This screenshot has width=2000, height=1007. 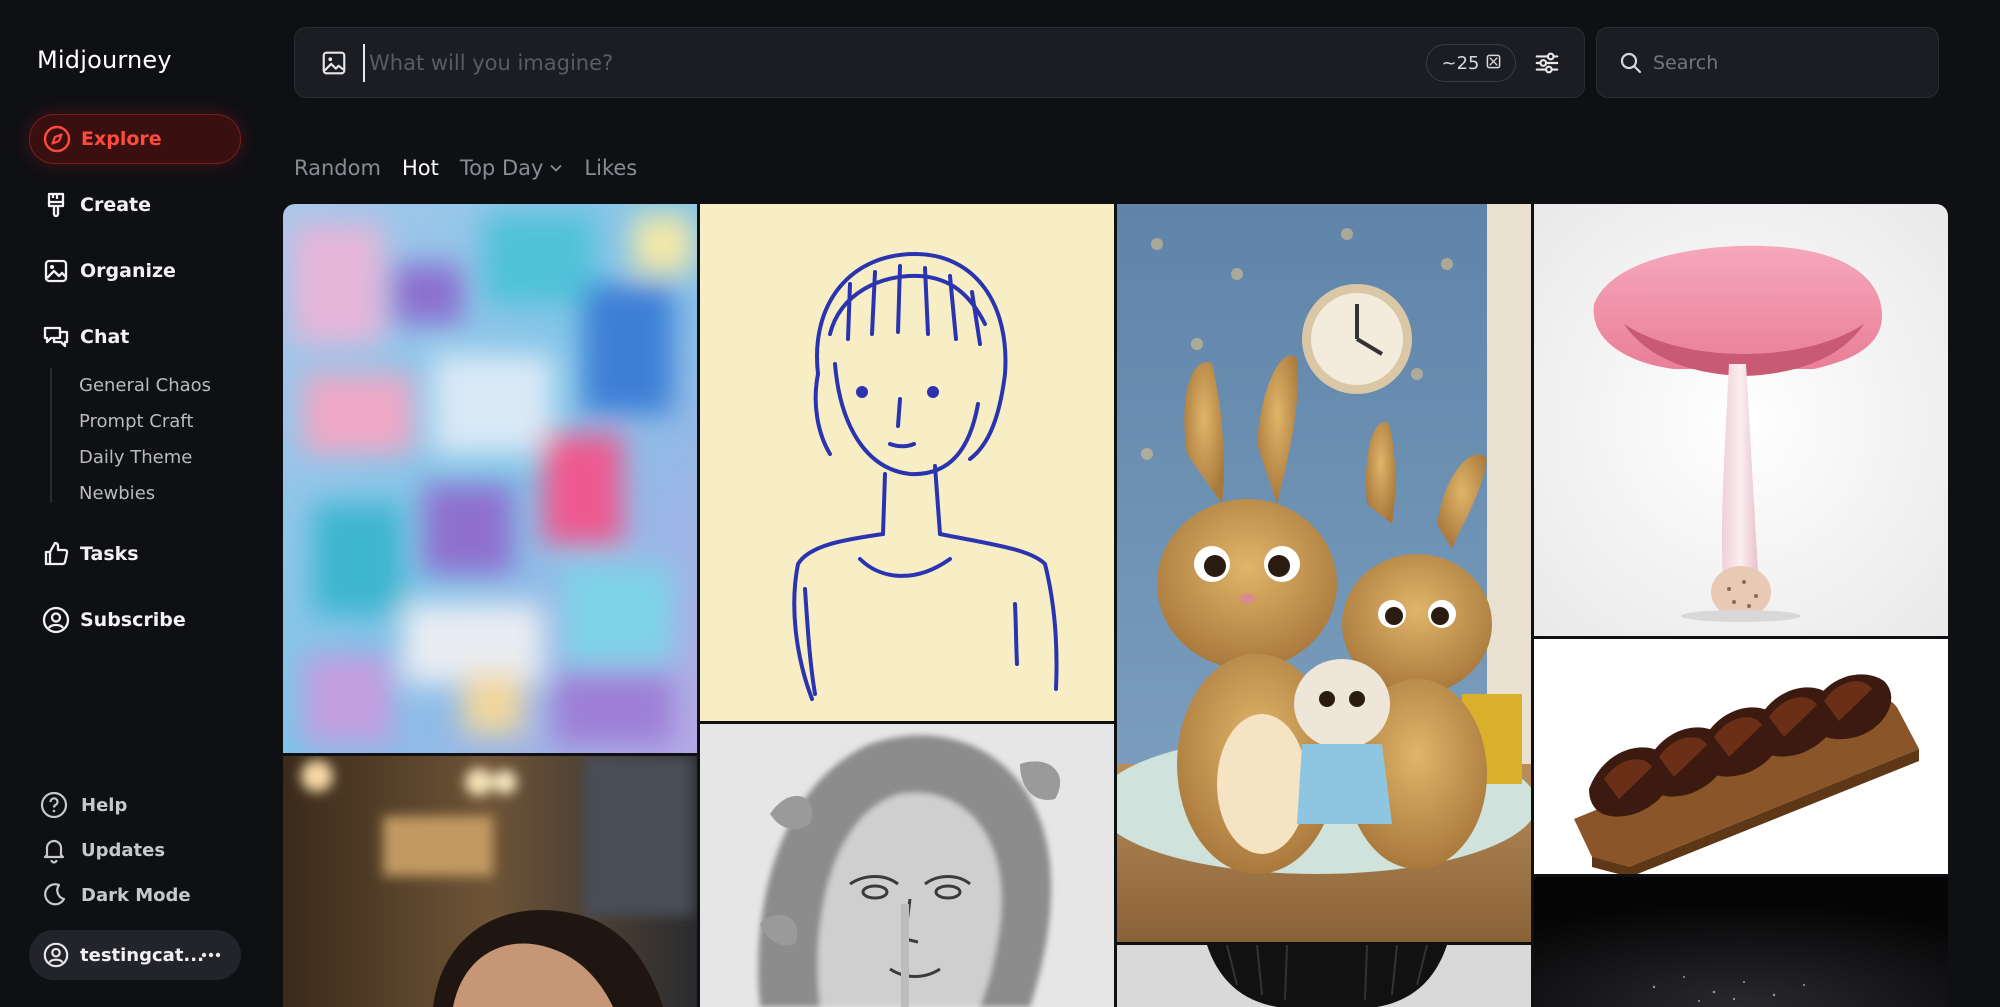 I want to click on tab-top-day-label: Top Day, so click(x=501, y=168).